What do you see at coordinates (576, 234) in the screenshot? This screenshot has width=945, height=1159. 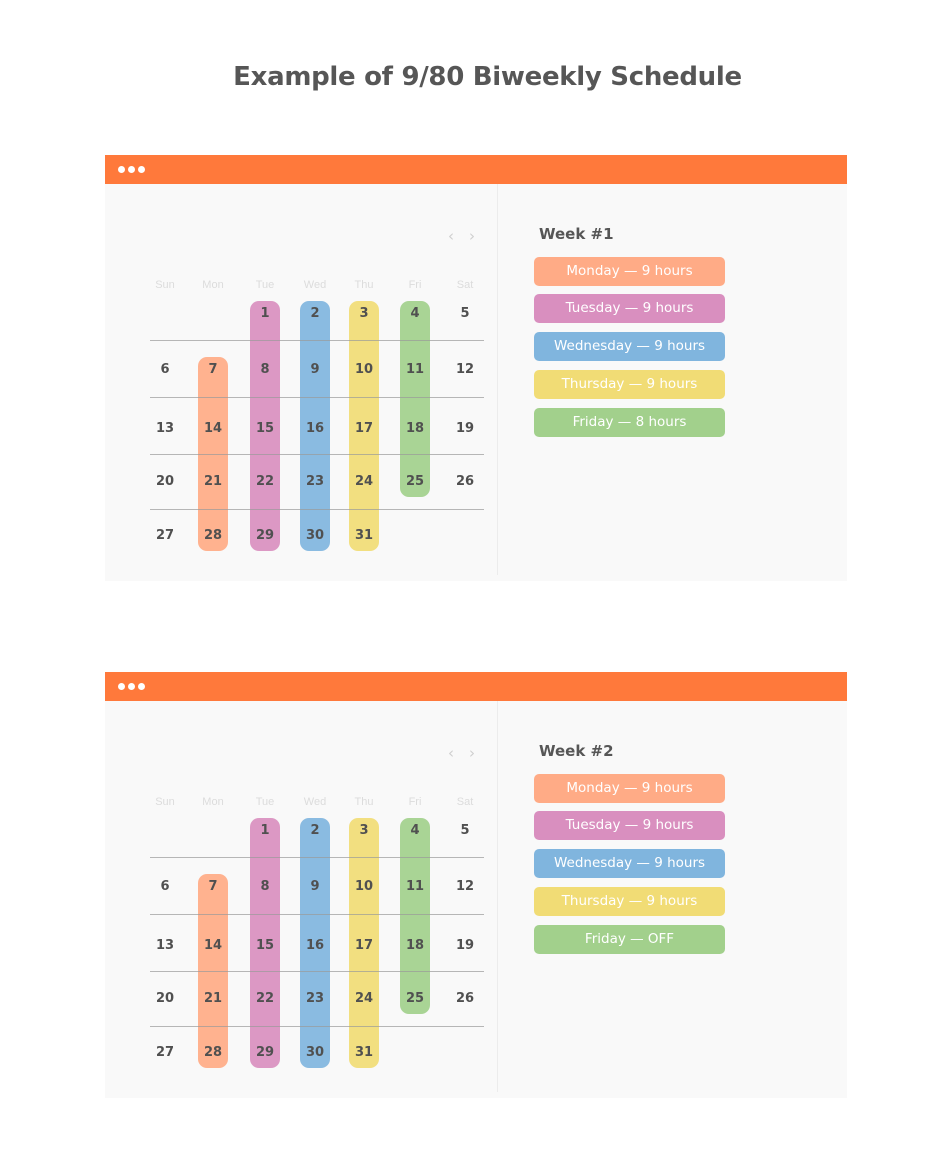 I see `week-title: Week #1` at bounding box center [576, 234].